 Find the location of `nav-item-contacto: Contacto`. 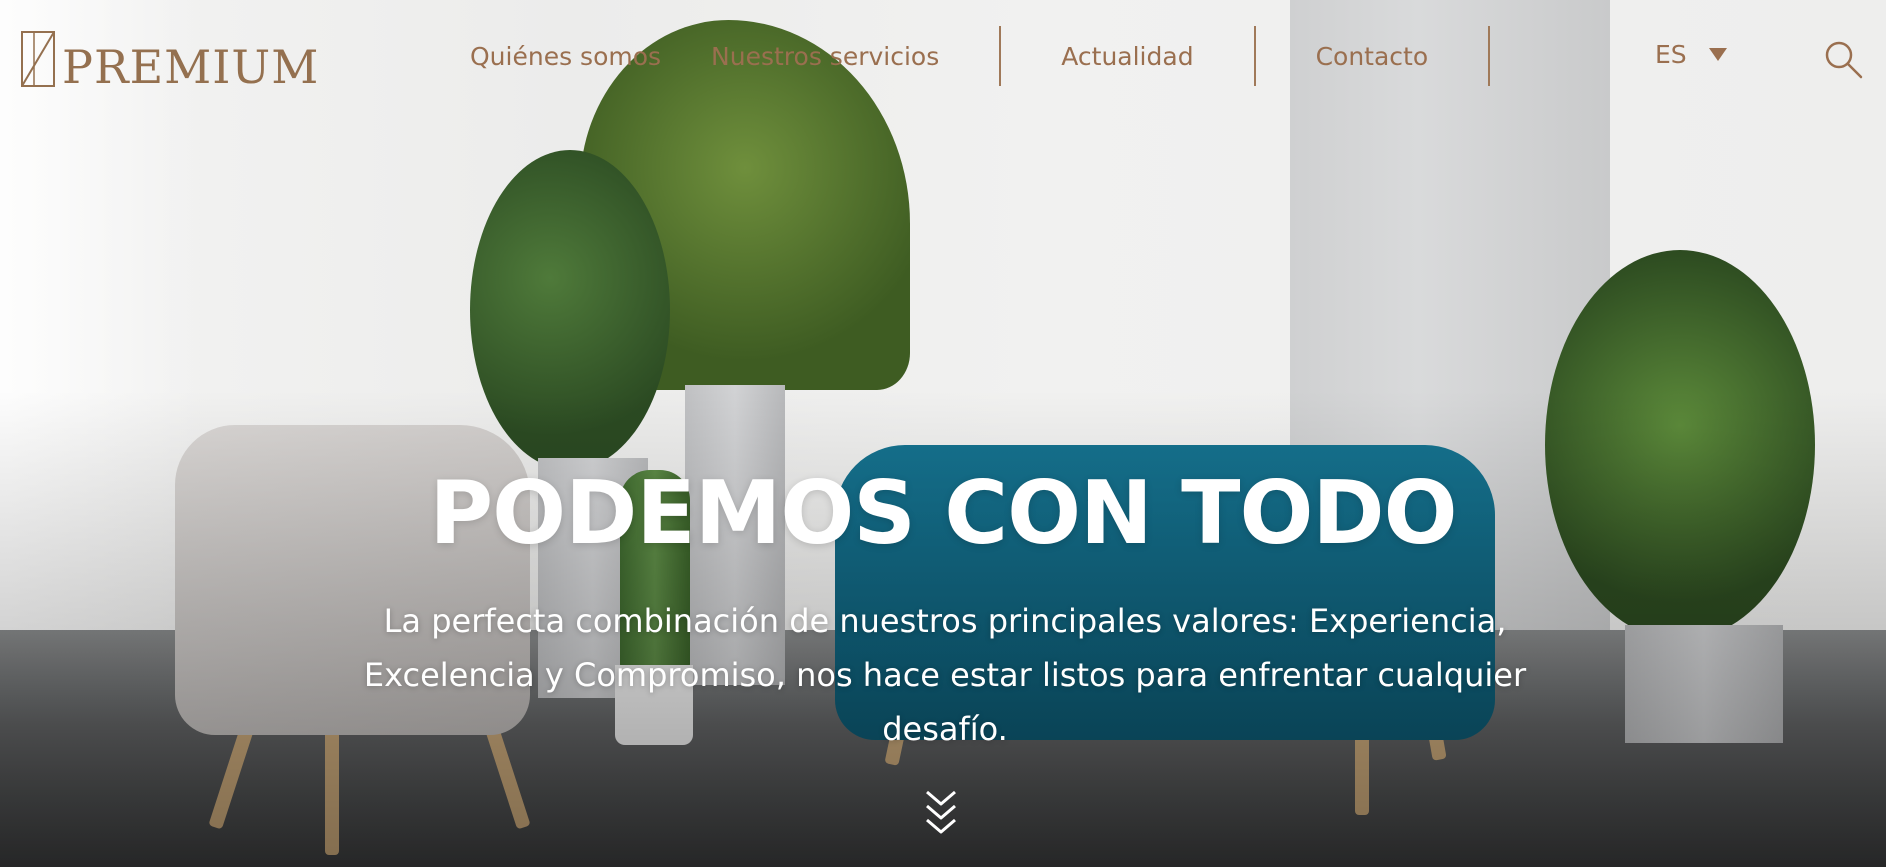

nav-item-contacto: Contacto is located at coordinates (1372, 56).